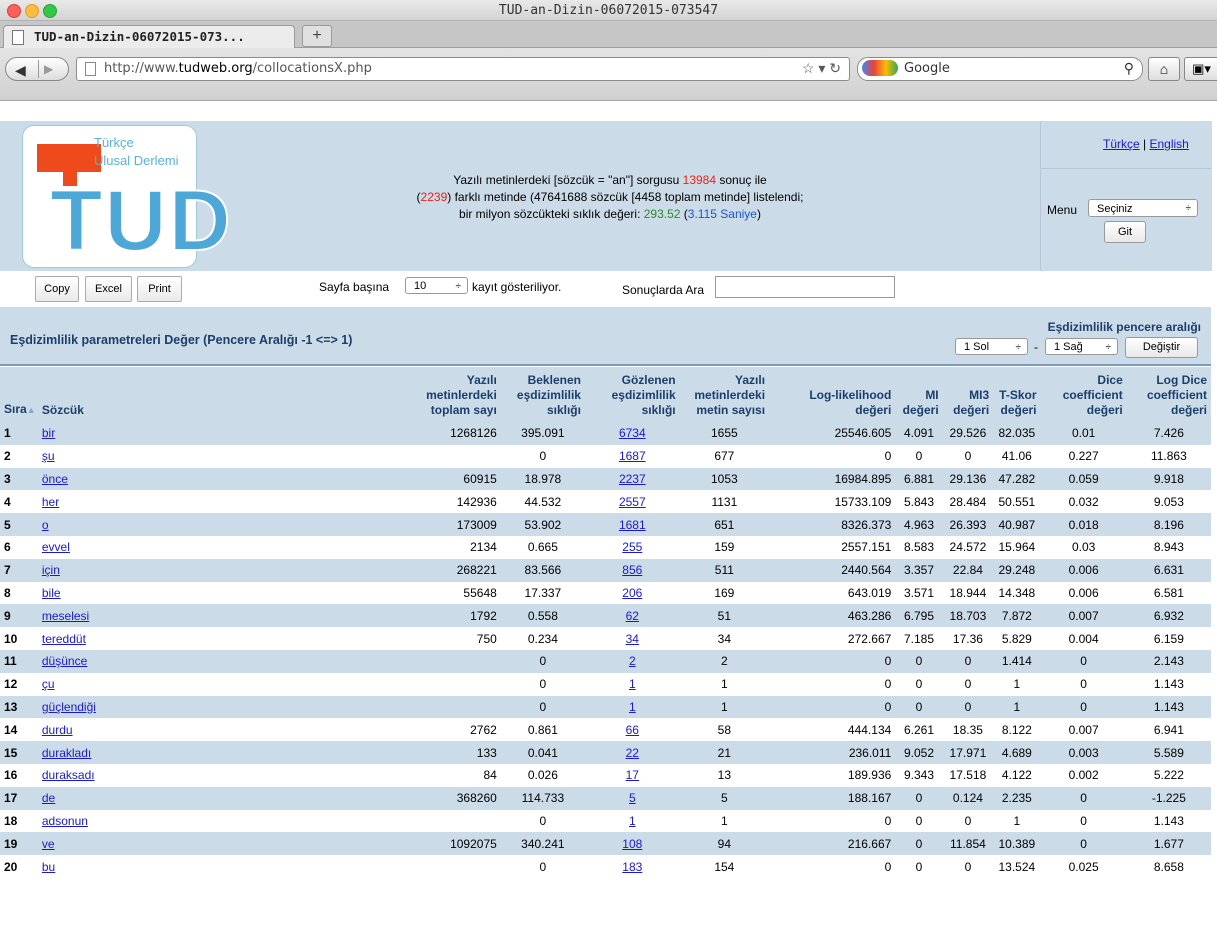  Describe the element at coordinates (832, 394) in the screenshot. I see `col-loglikelihood-header: Log-likelihood değeri` at that location.